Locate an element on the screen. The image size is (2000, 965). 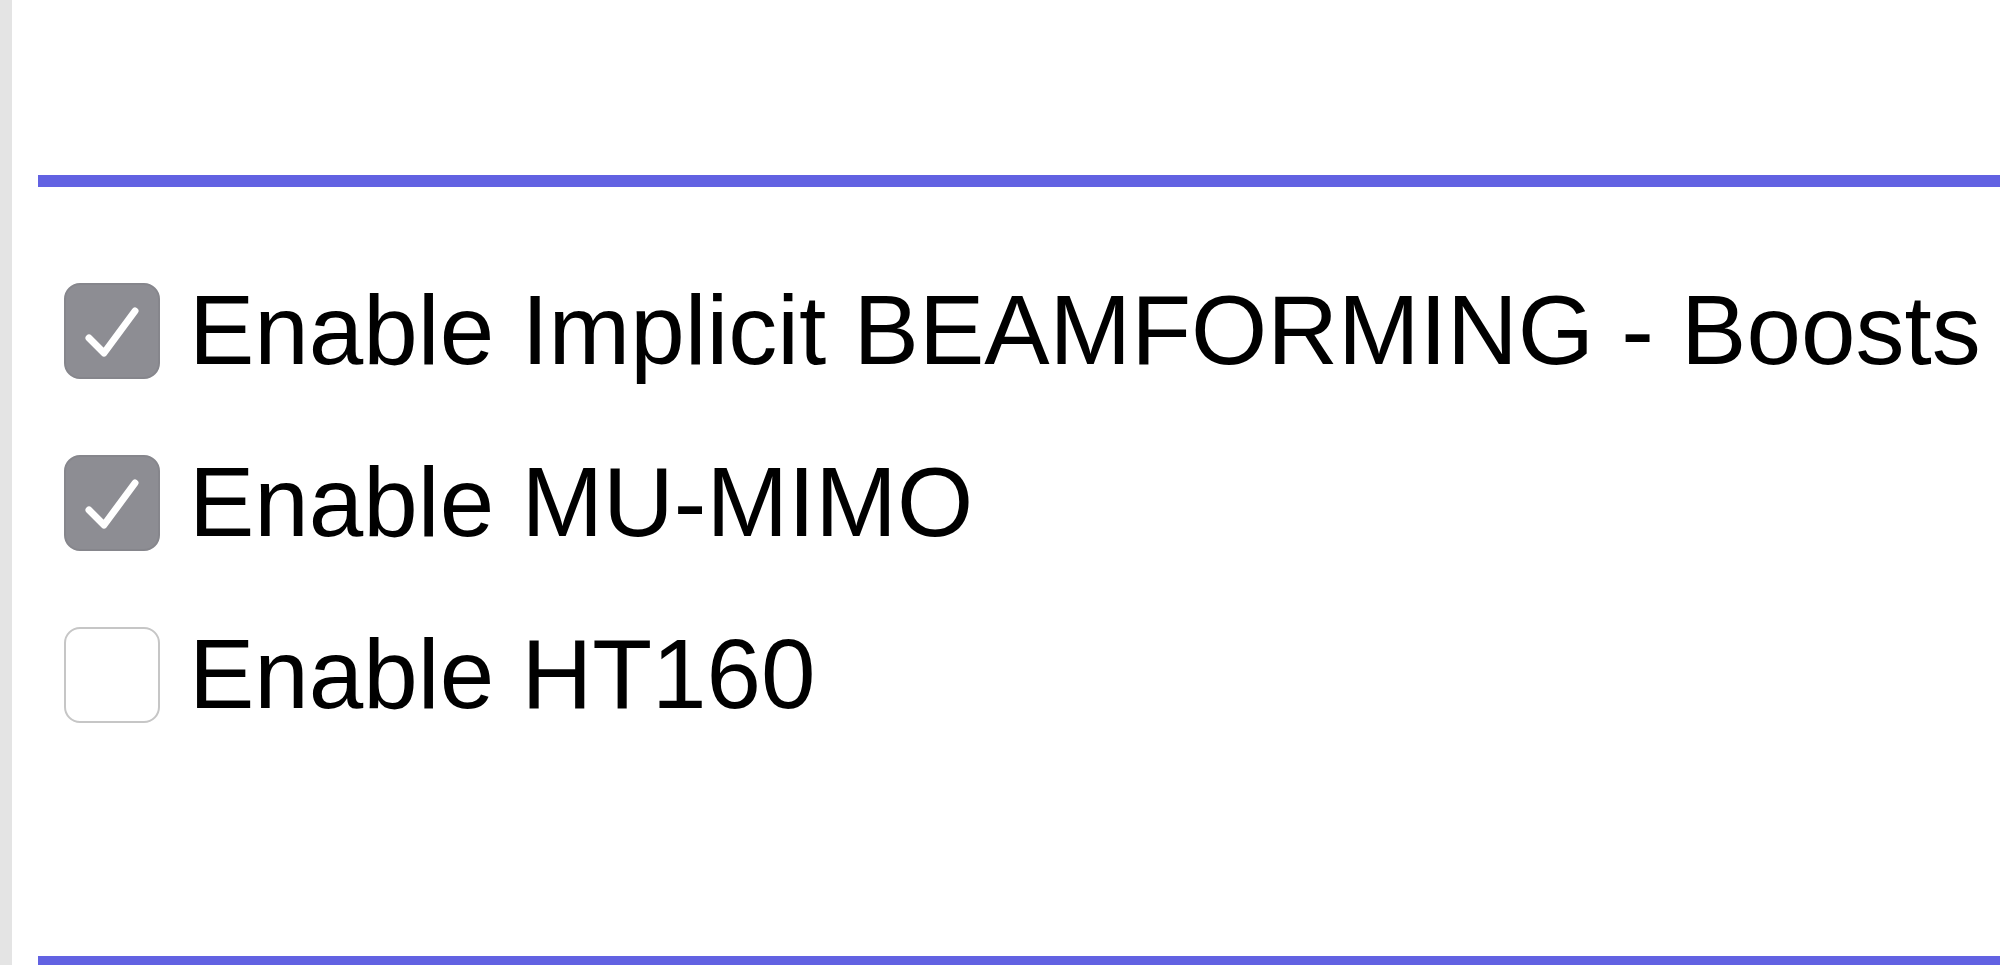
checkbox-label: Enable MU-MIMO is located at coordinates (581, 502).